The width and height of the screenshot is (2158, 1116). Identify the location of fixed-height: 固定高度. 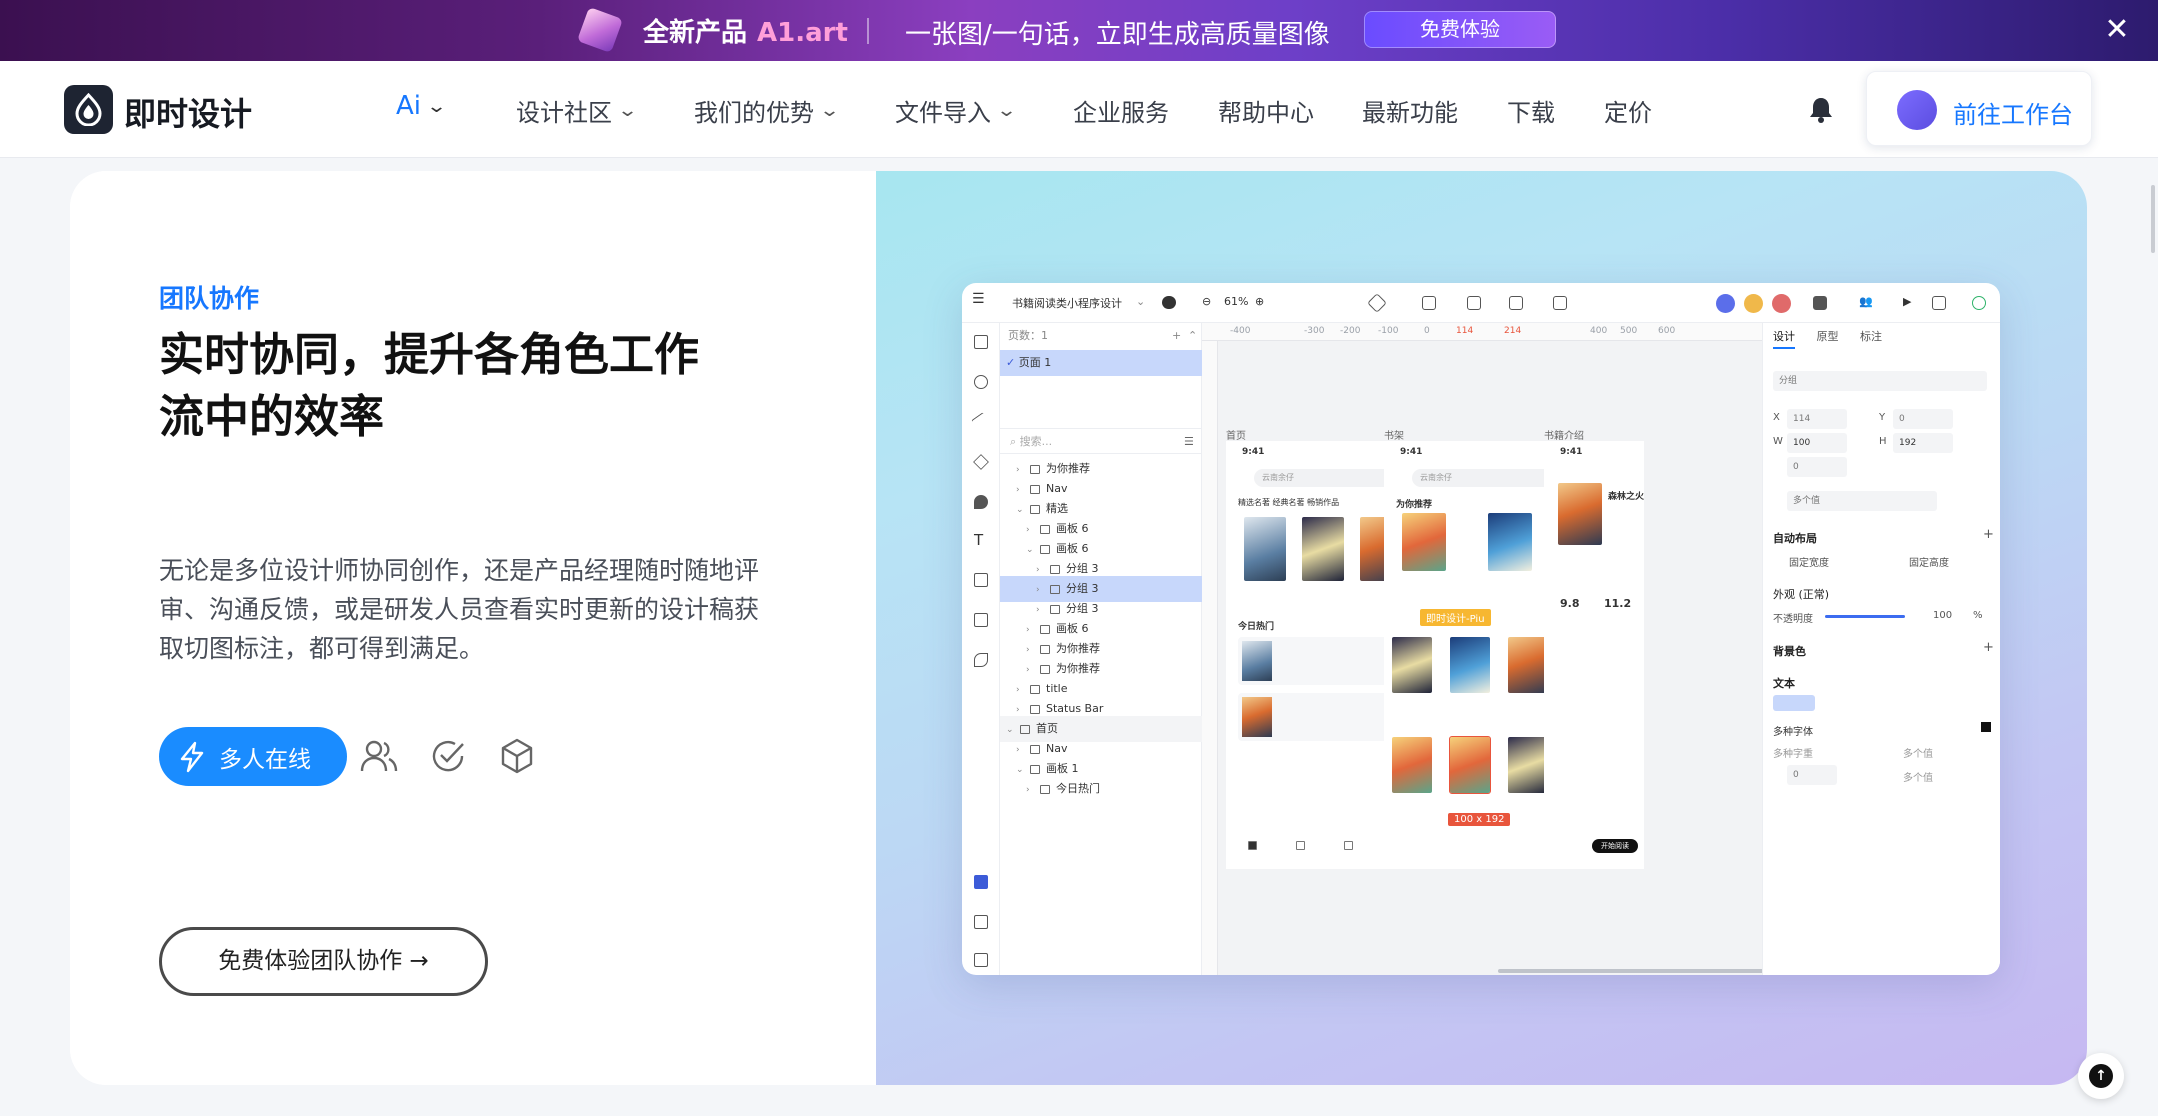
(1929, 561).